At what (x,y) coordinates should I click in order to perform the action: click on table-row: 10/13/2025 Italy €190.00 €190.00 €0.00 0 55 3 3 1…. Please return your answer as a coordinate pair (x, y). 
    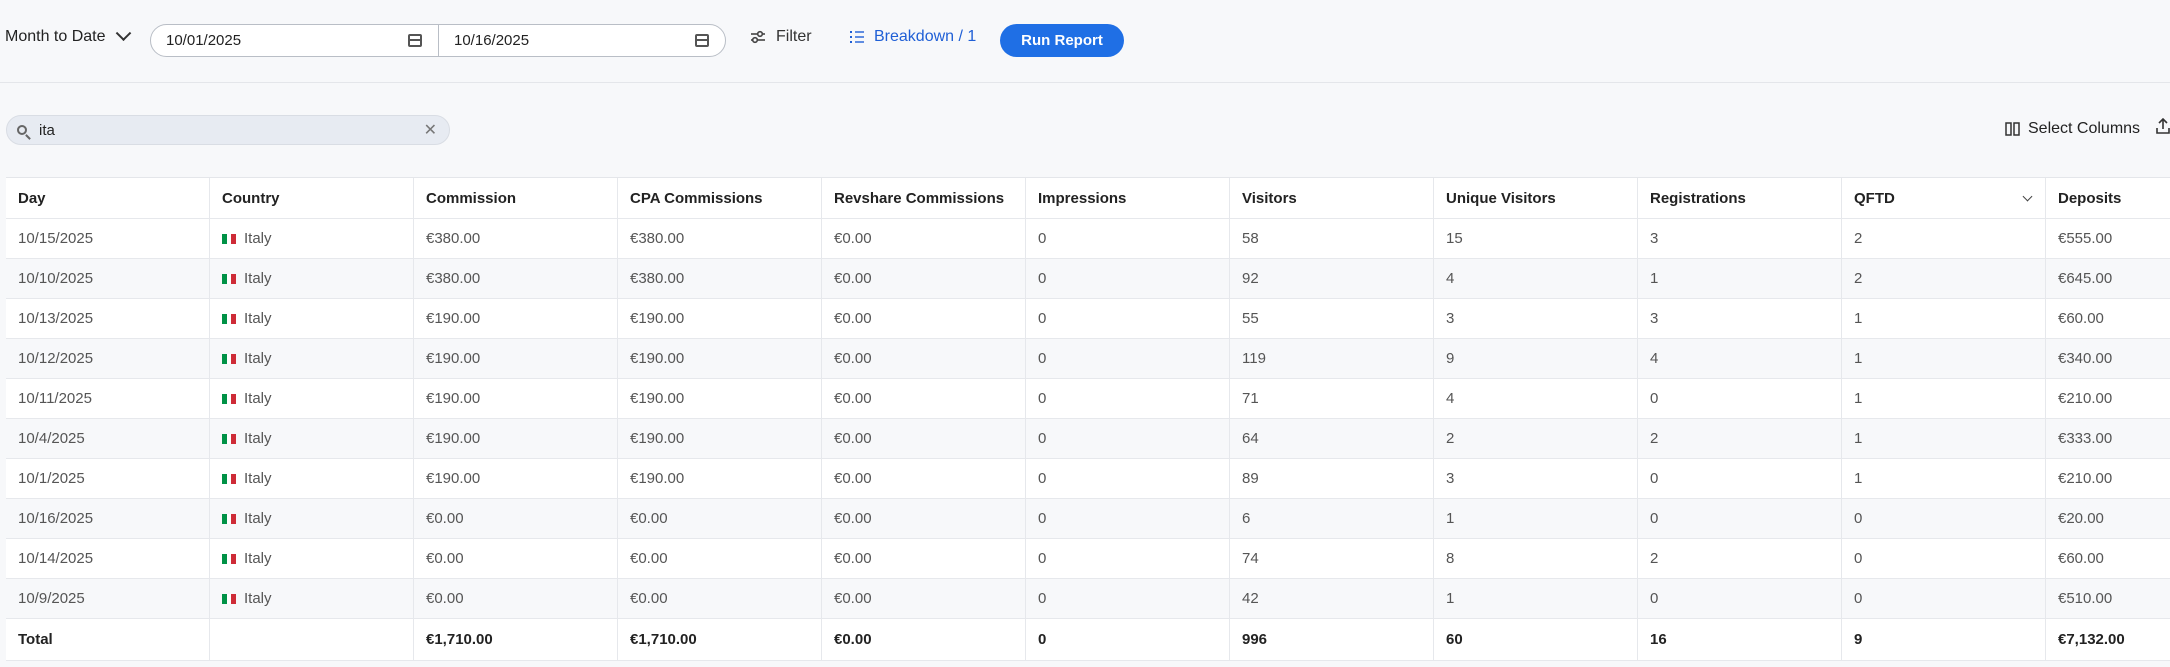
    Looking at the image, I should click on (1088, 319).